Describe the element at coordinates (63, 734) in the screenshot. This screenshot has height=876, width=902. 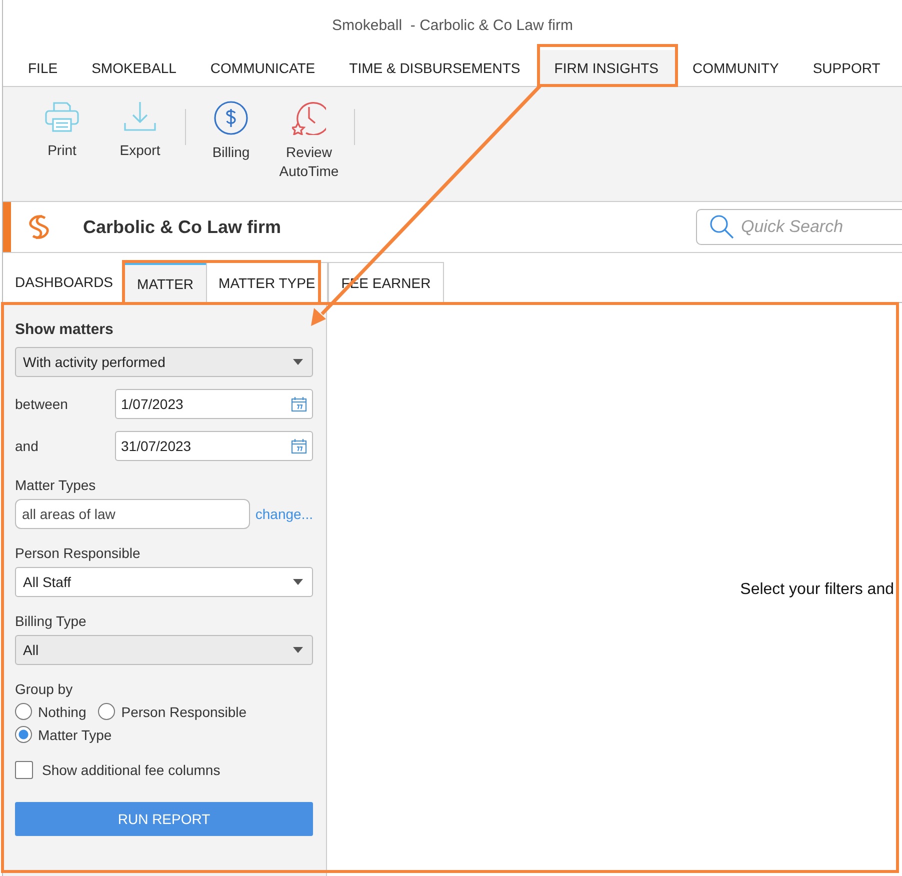
I see `radio-option: Matter Type` at that location.